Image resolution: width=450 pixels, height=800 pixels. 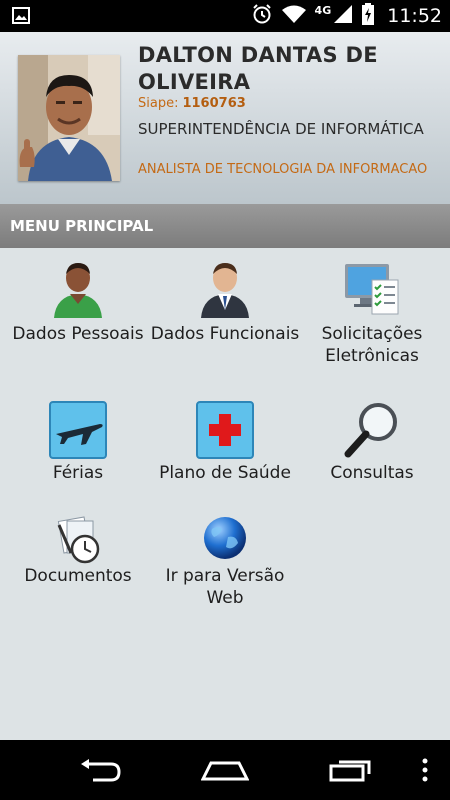 What do you see at coordinates (351, 770) in the screenshot?
I see `recents-icon` at bounding box center [351, 770].